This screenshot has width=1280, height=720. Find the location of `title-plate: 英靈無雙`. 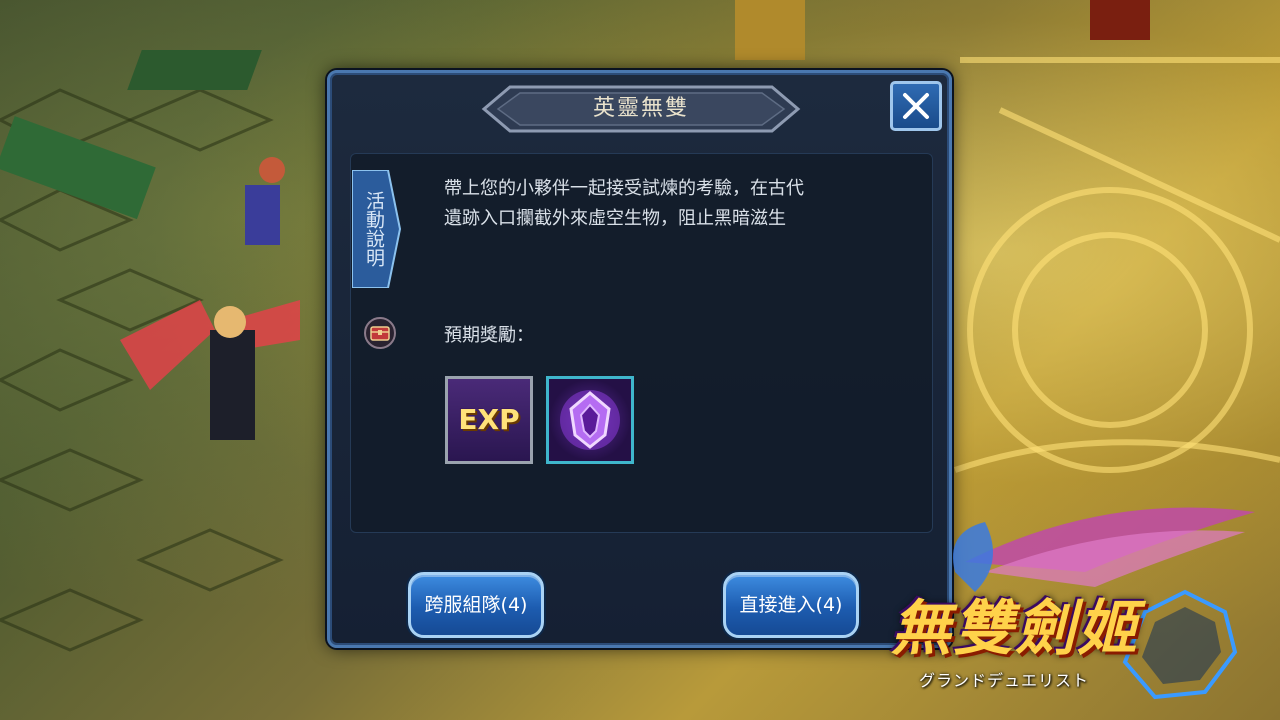

title-plate: 英靈無雙 is located at coordinates (641, 109).